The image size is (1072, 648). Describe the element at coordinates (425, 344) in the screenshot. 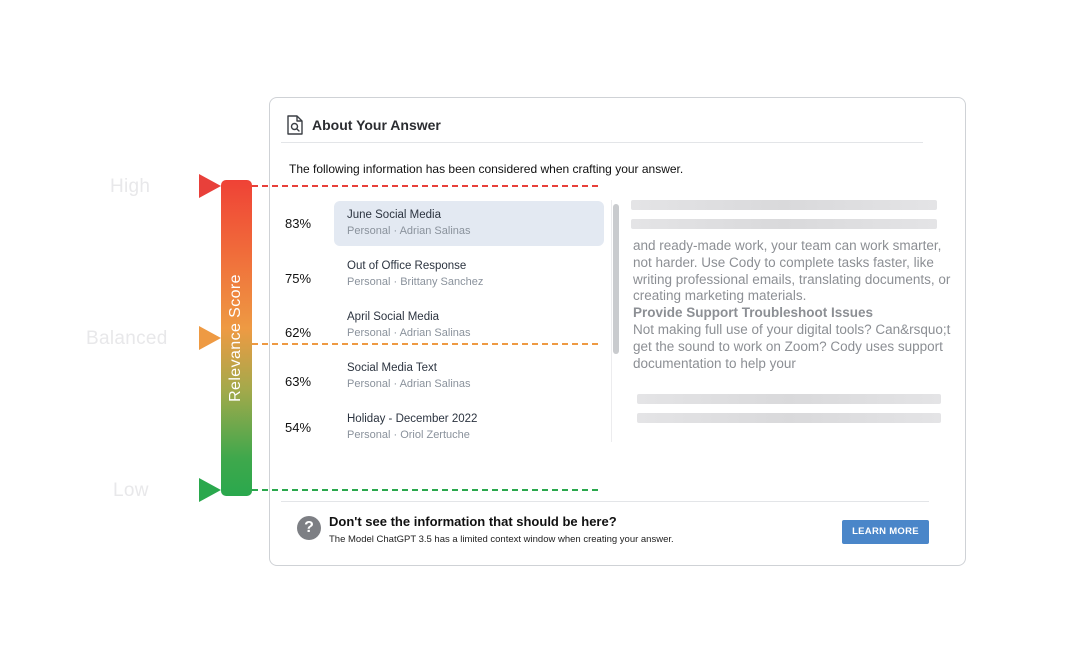

I see `balanced-threshold-line` at that location.